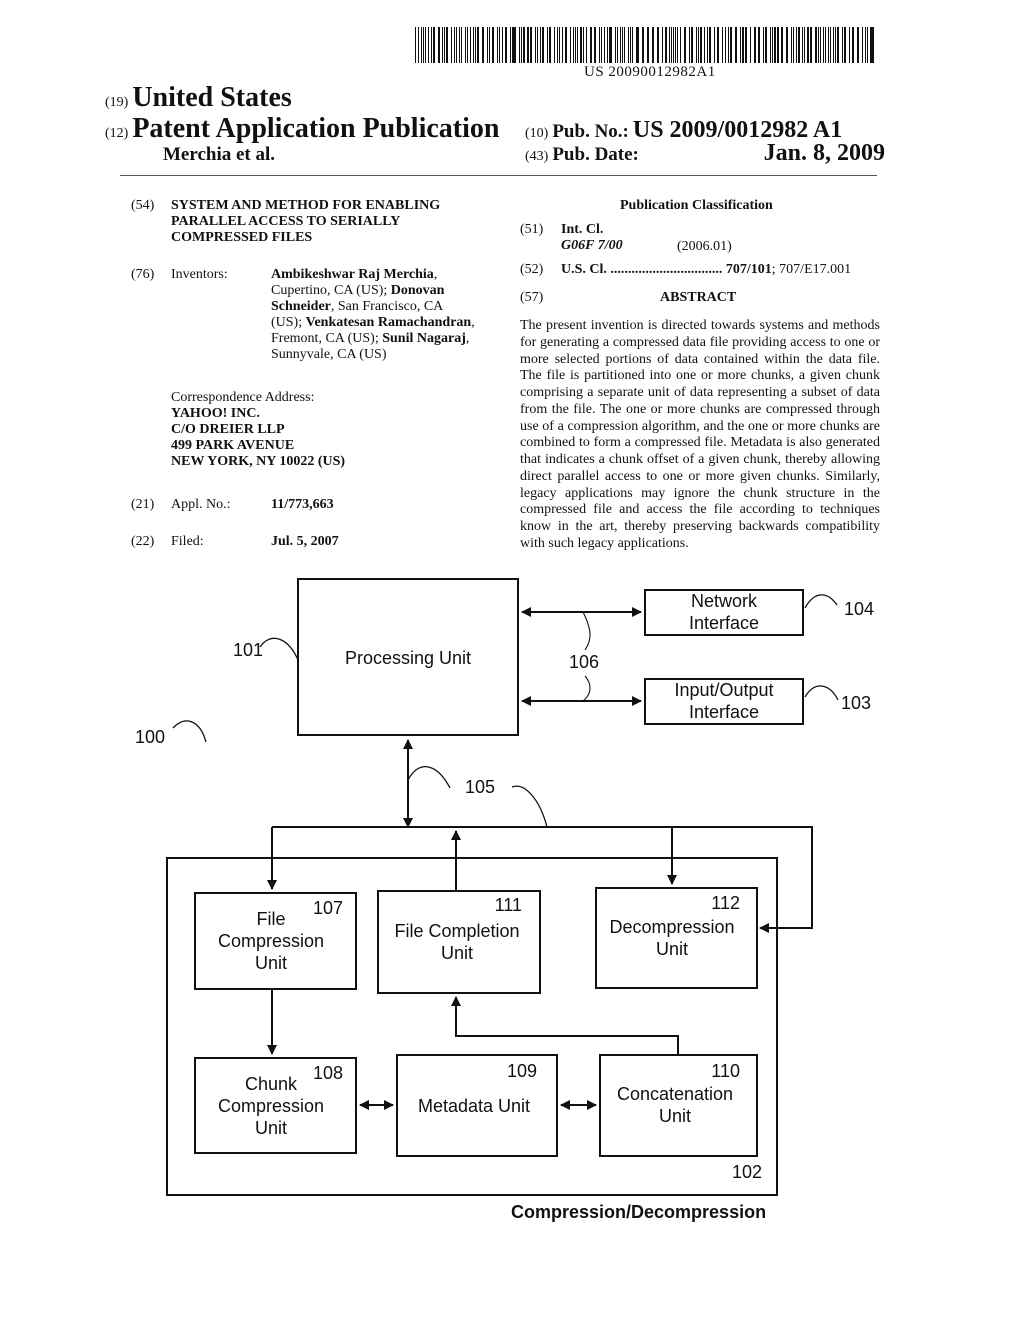 The height and width of the screenshot is (1320, 1024). Describe the element at coordinates (328, 908) in the screenshot. I see `ref-107: 107` at that location.